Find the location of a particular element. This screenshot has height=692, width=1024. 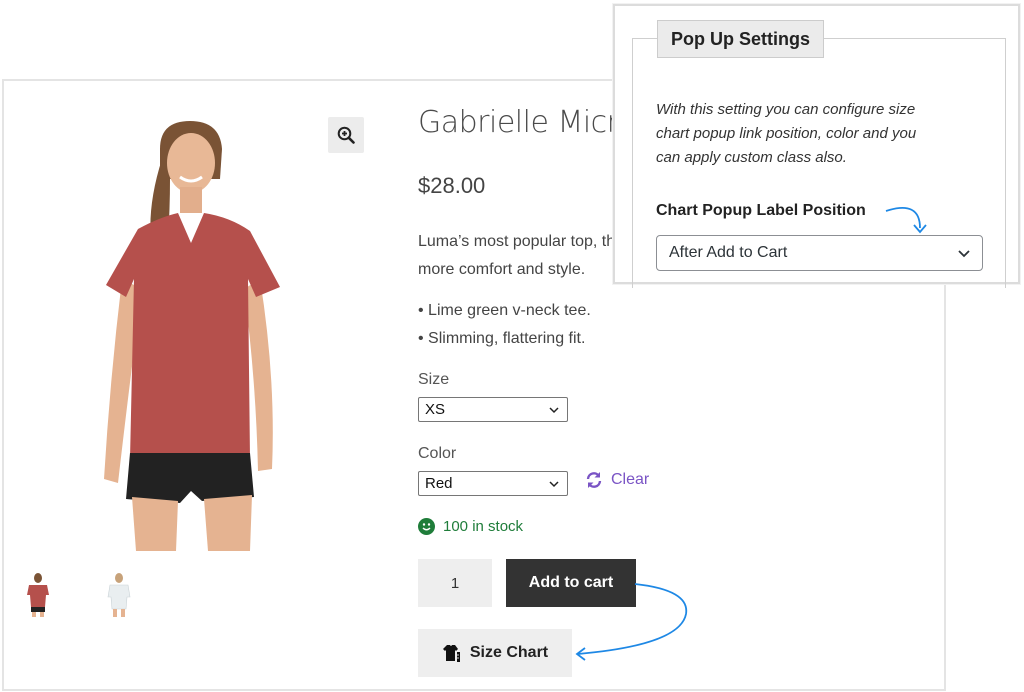

quantity-input is located at coordinates (455, 583).